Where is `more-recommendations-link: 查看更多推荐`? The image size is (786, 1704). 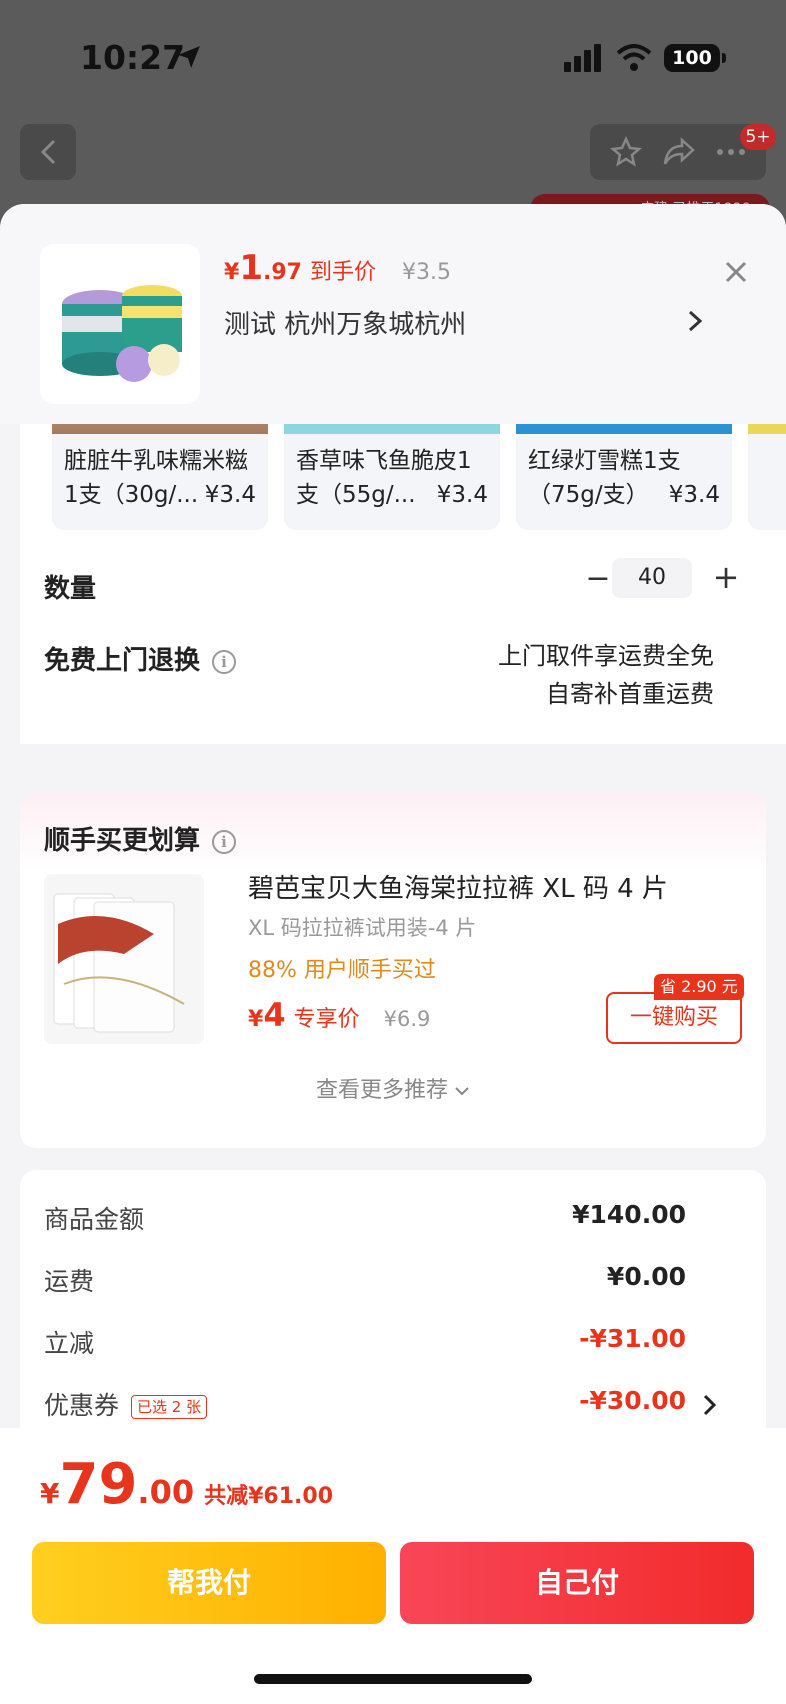
more-recommendations-link: 查看更多推荐 is located at coordinates (393, 1088).